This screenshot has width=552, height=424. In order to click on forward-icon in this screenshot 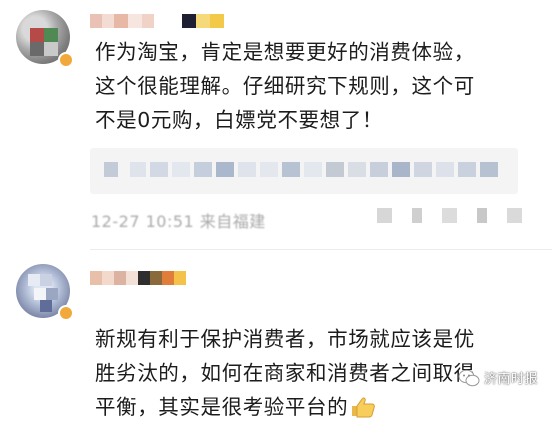, I will do `click(417, 215)`.